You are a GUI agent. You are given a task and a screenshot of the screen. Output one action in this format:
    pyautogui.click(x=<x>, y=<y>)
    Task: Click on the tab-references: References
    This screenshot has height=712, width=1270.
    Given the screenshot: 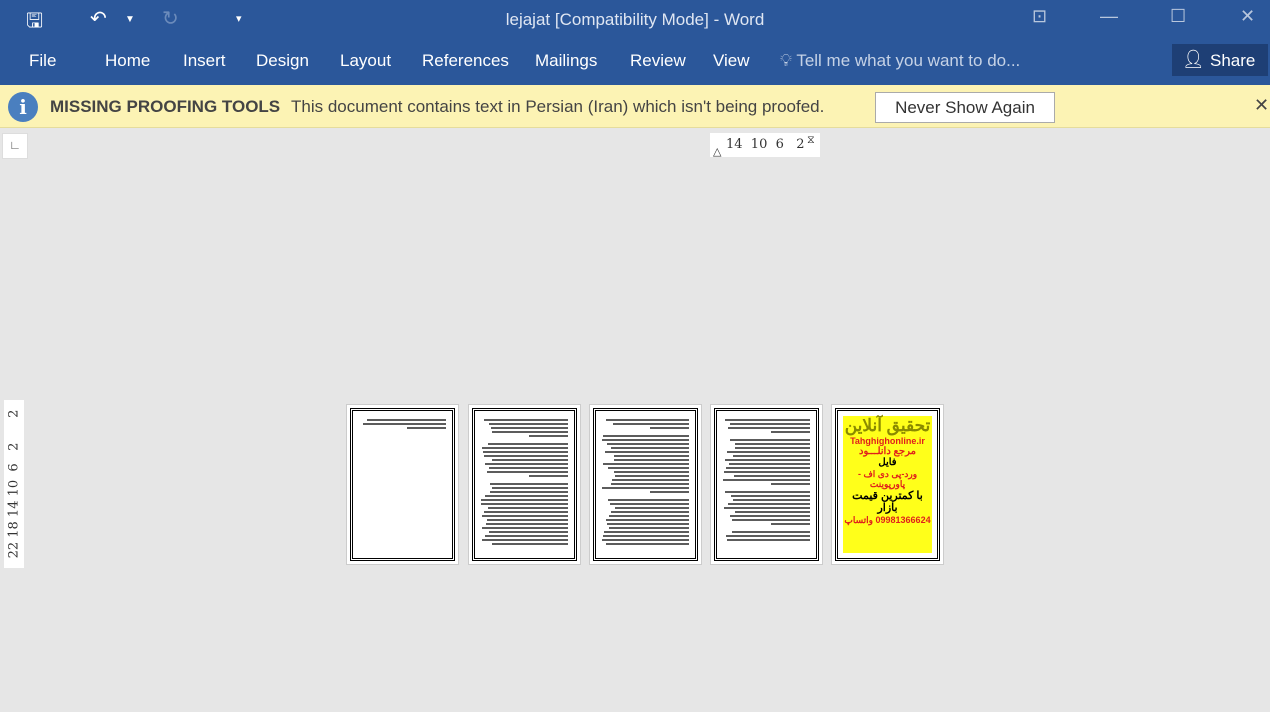 What is the action you would take?
    pyautogui.click(x=465, y=61)
    